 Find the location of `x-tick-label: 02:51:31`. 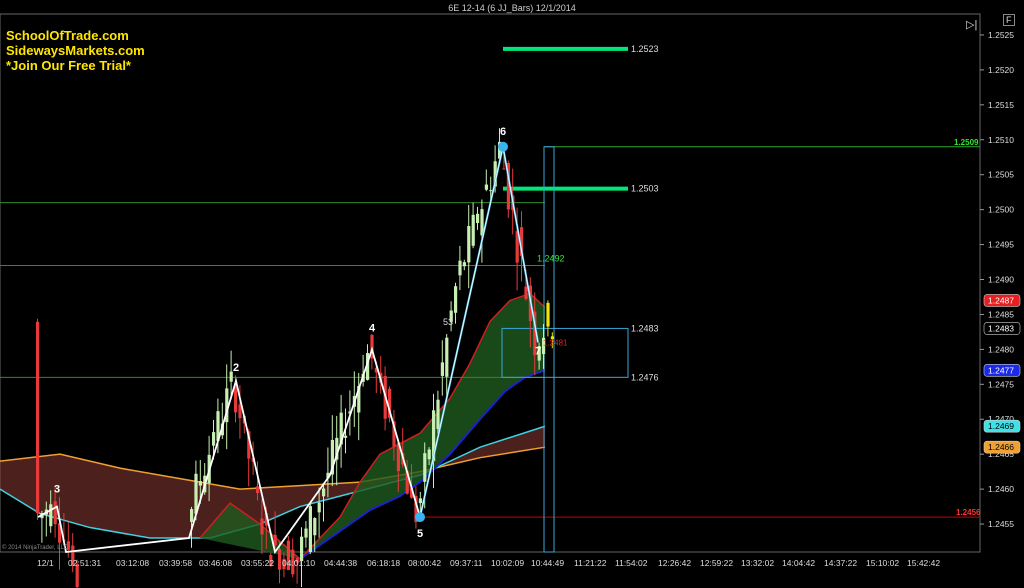

x-tick-label: 02:51:31 is located at coordinates (84, 563).